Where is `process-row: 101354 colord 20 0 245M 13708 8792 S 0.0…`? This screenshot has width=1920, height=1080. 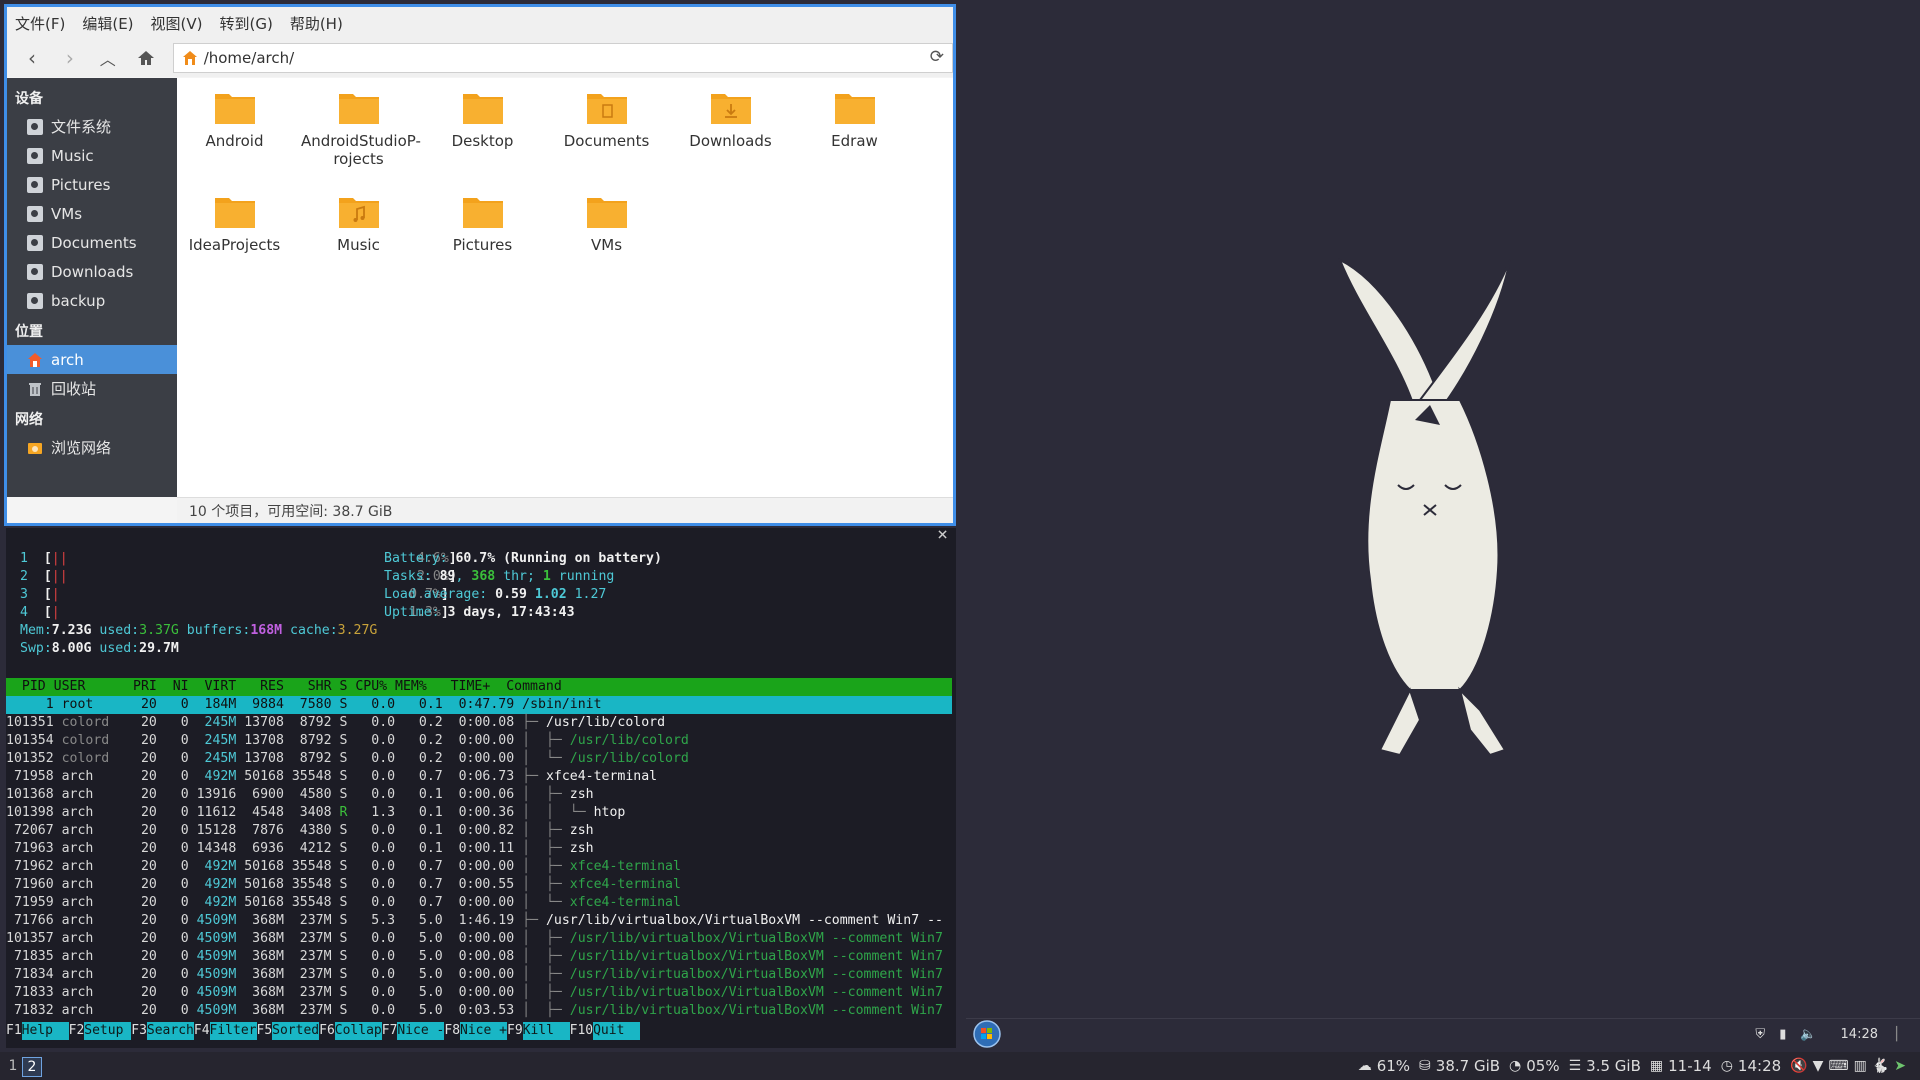
process-row: 101354 colord 20 0 245M 13708 8792 S 0.0… is located at coordinates (347, 741).